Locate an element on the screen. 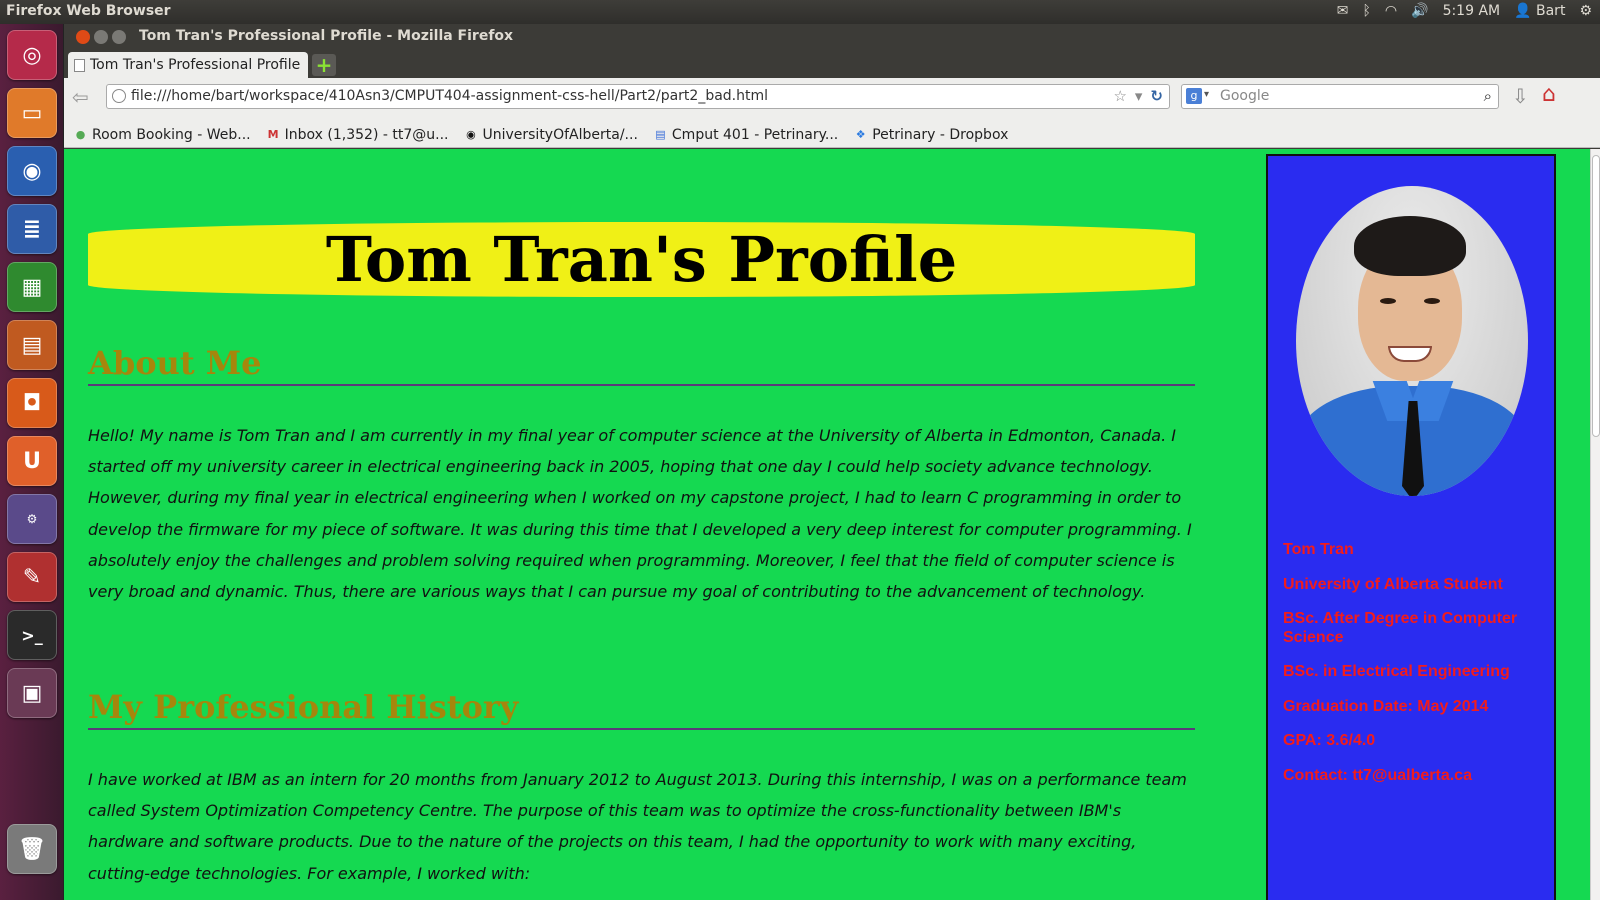 This screenshot has height=900, width=1600. gear-icon: ⚙ is located at coordinates (1585, 11).